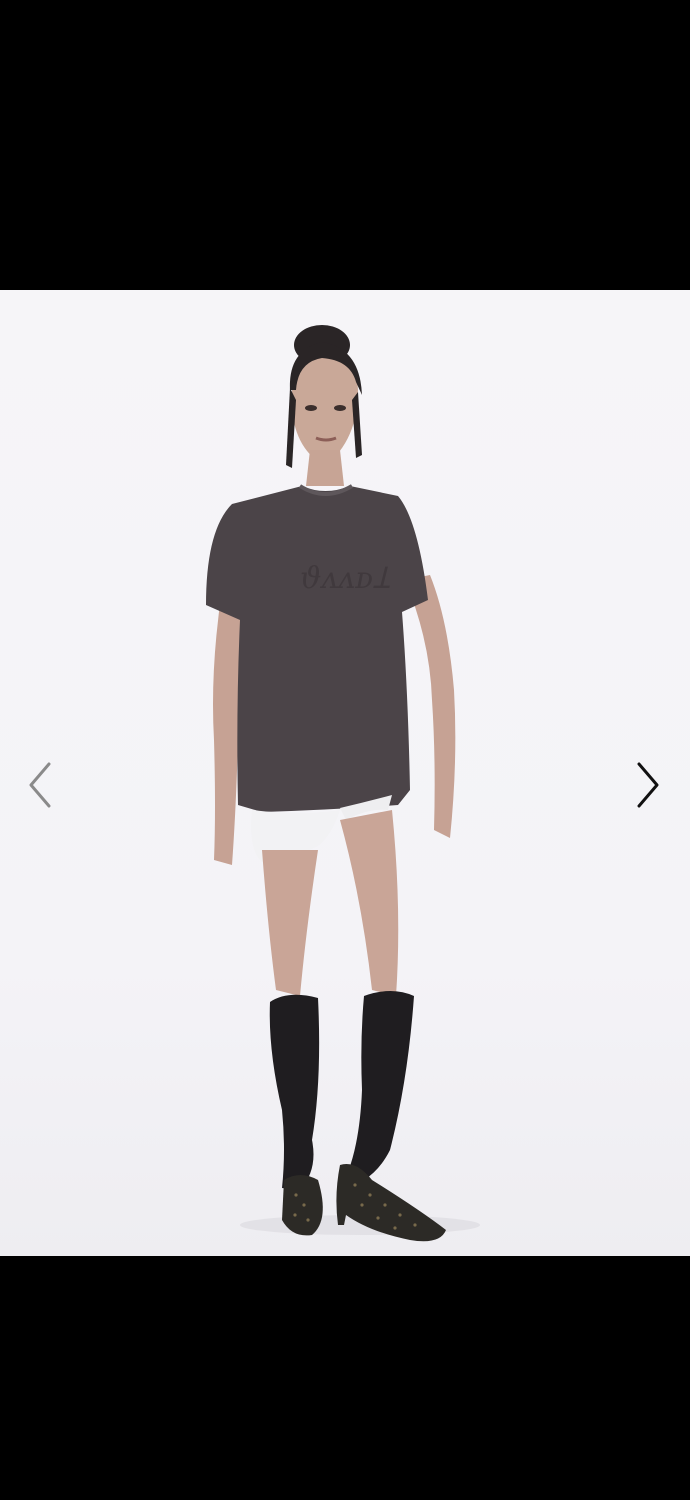 The width and height of the screenshot is (690, 1500). I want to click on eye-left, so click(311, 408).